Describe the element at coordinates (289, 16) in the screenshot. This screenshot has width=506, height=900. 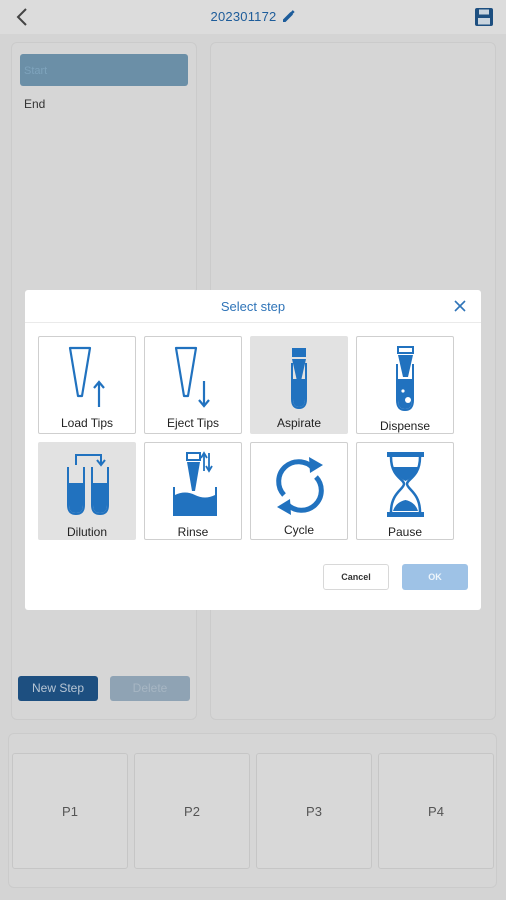
I see `pencil-icon` at that location.